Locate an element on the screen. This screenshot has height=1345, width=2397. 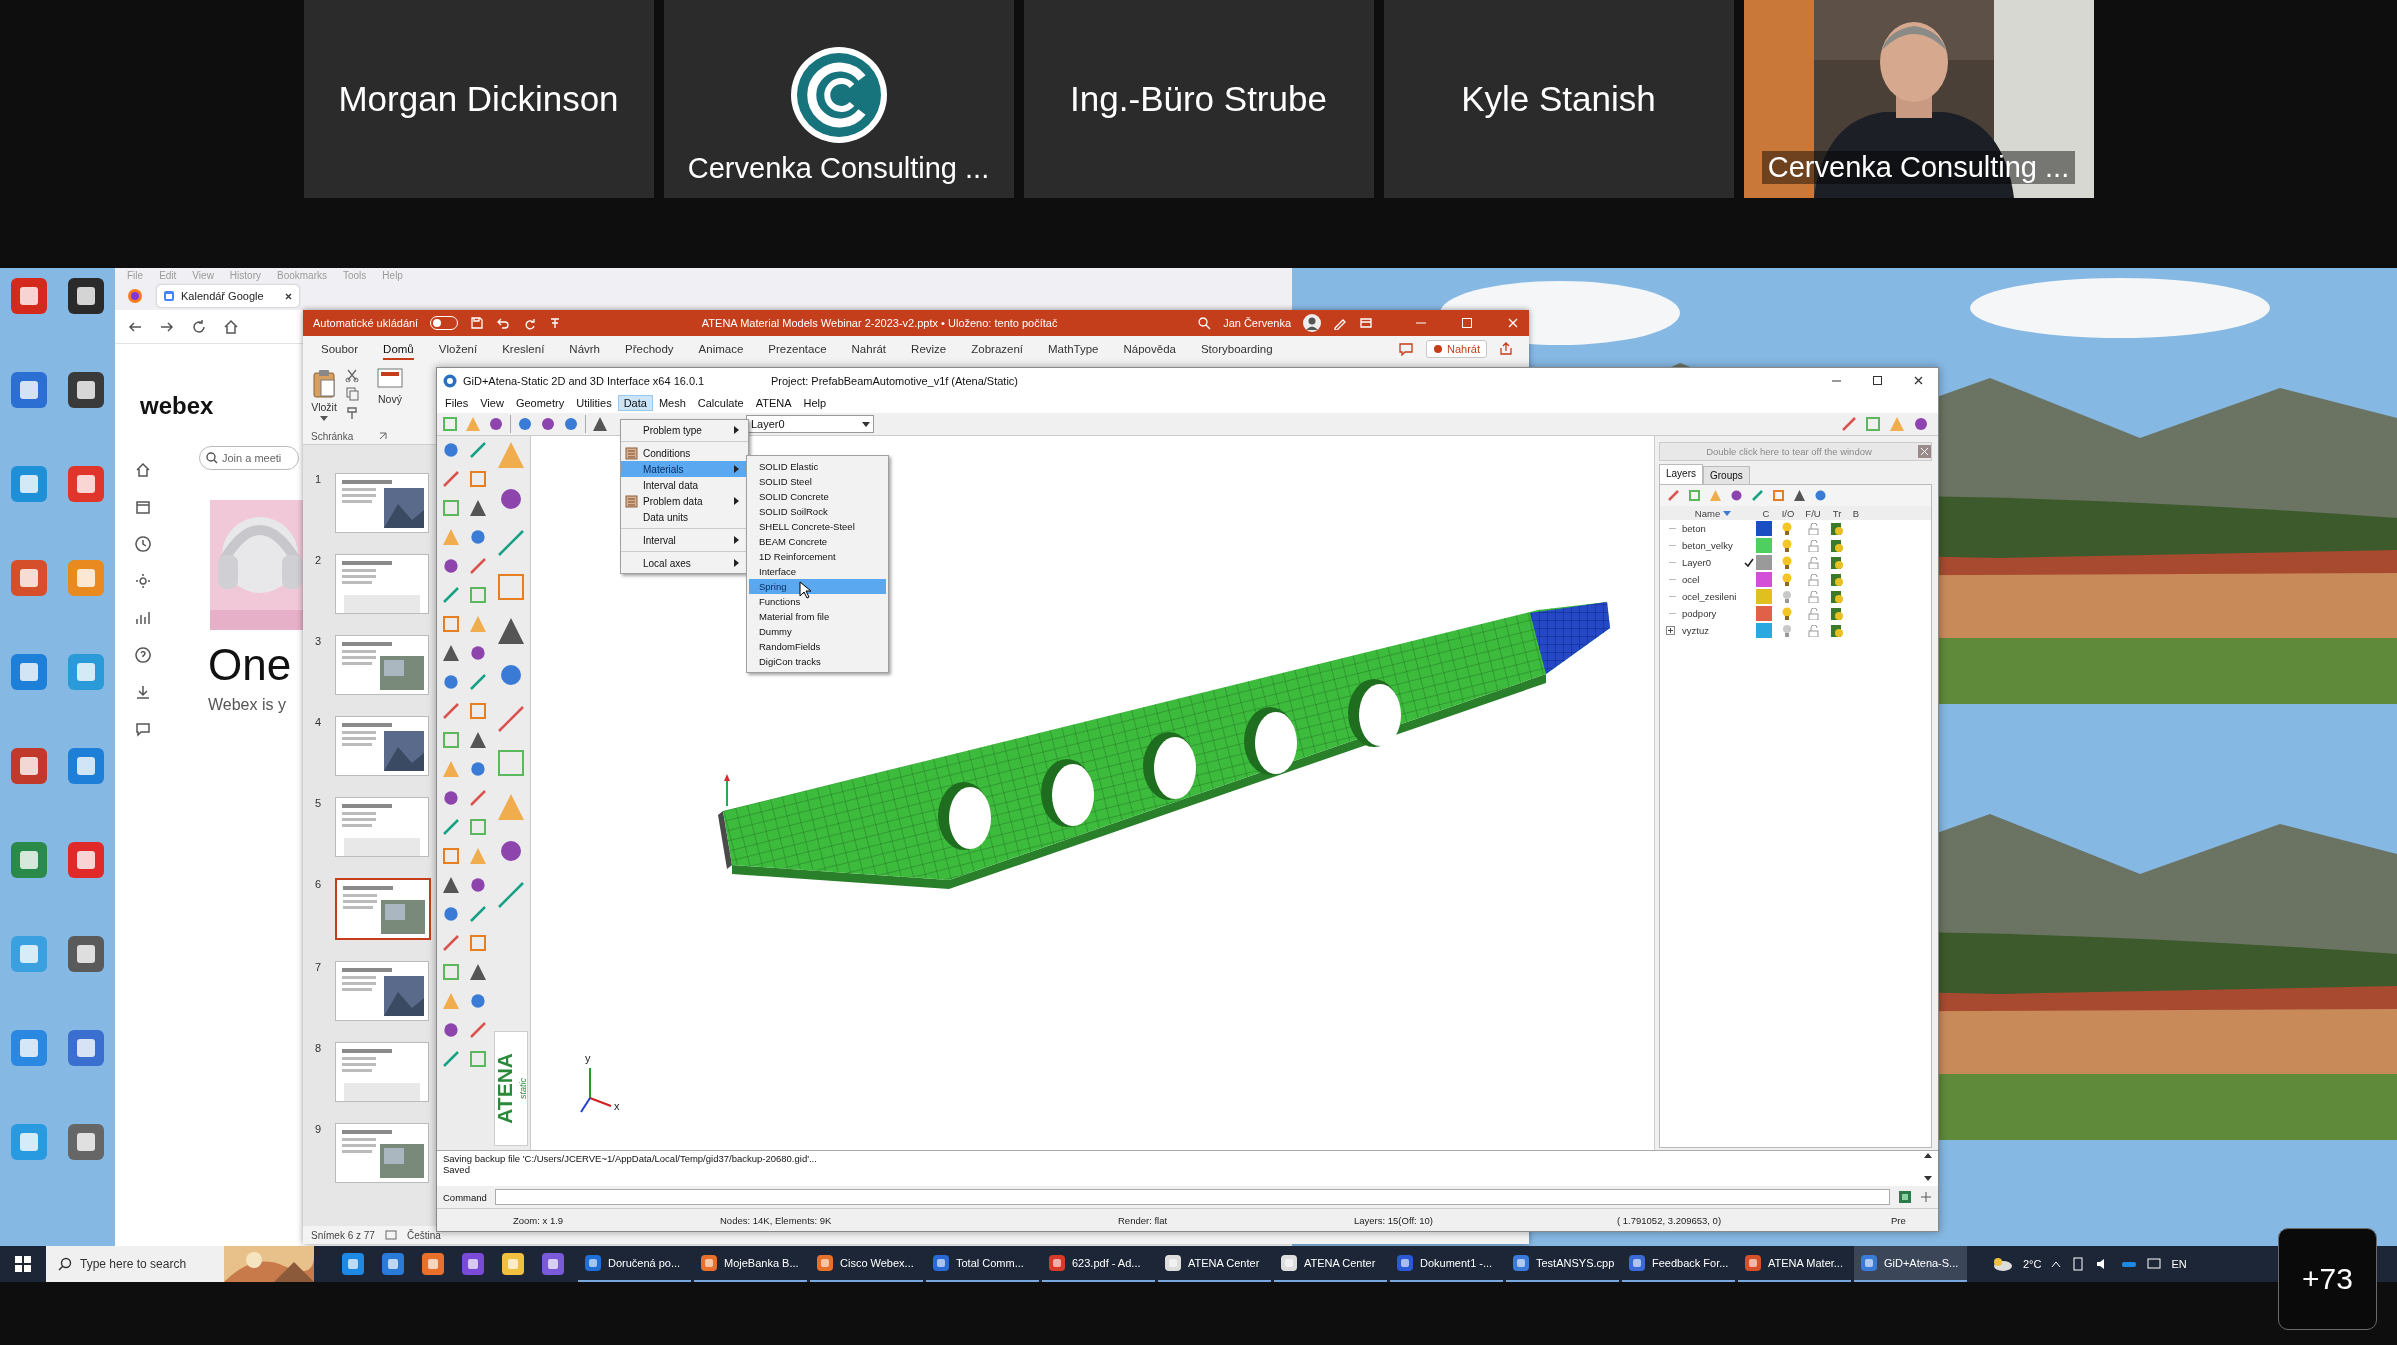
chevron-icon is located at coordinates (2056, 1264).